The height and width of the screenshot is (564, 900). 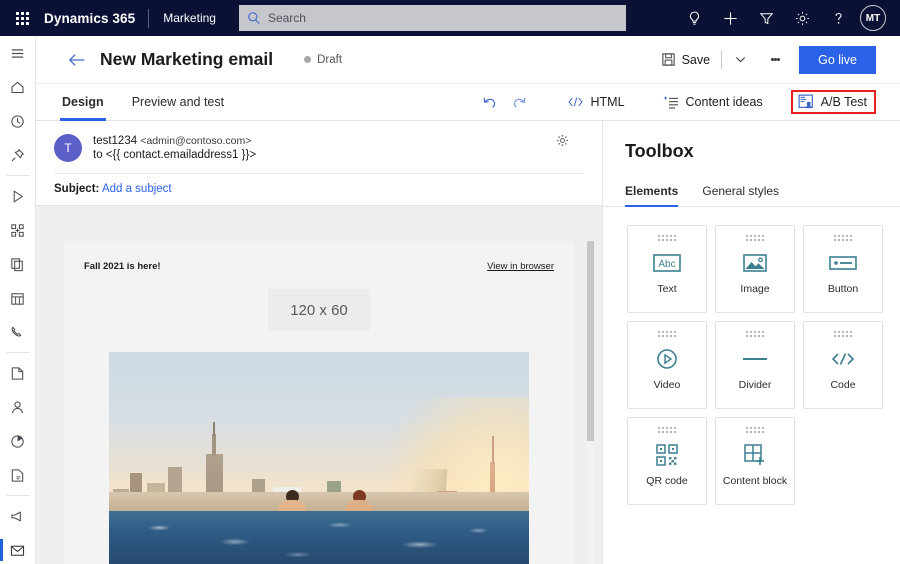 I want to click on search-input, so click(x=442, y=18).